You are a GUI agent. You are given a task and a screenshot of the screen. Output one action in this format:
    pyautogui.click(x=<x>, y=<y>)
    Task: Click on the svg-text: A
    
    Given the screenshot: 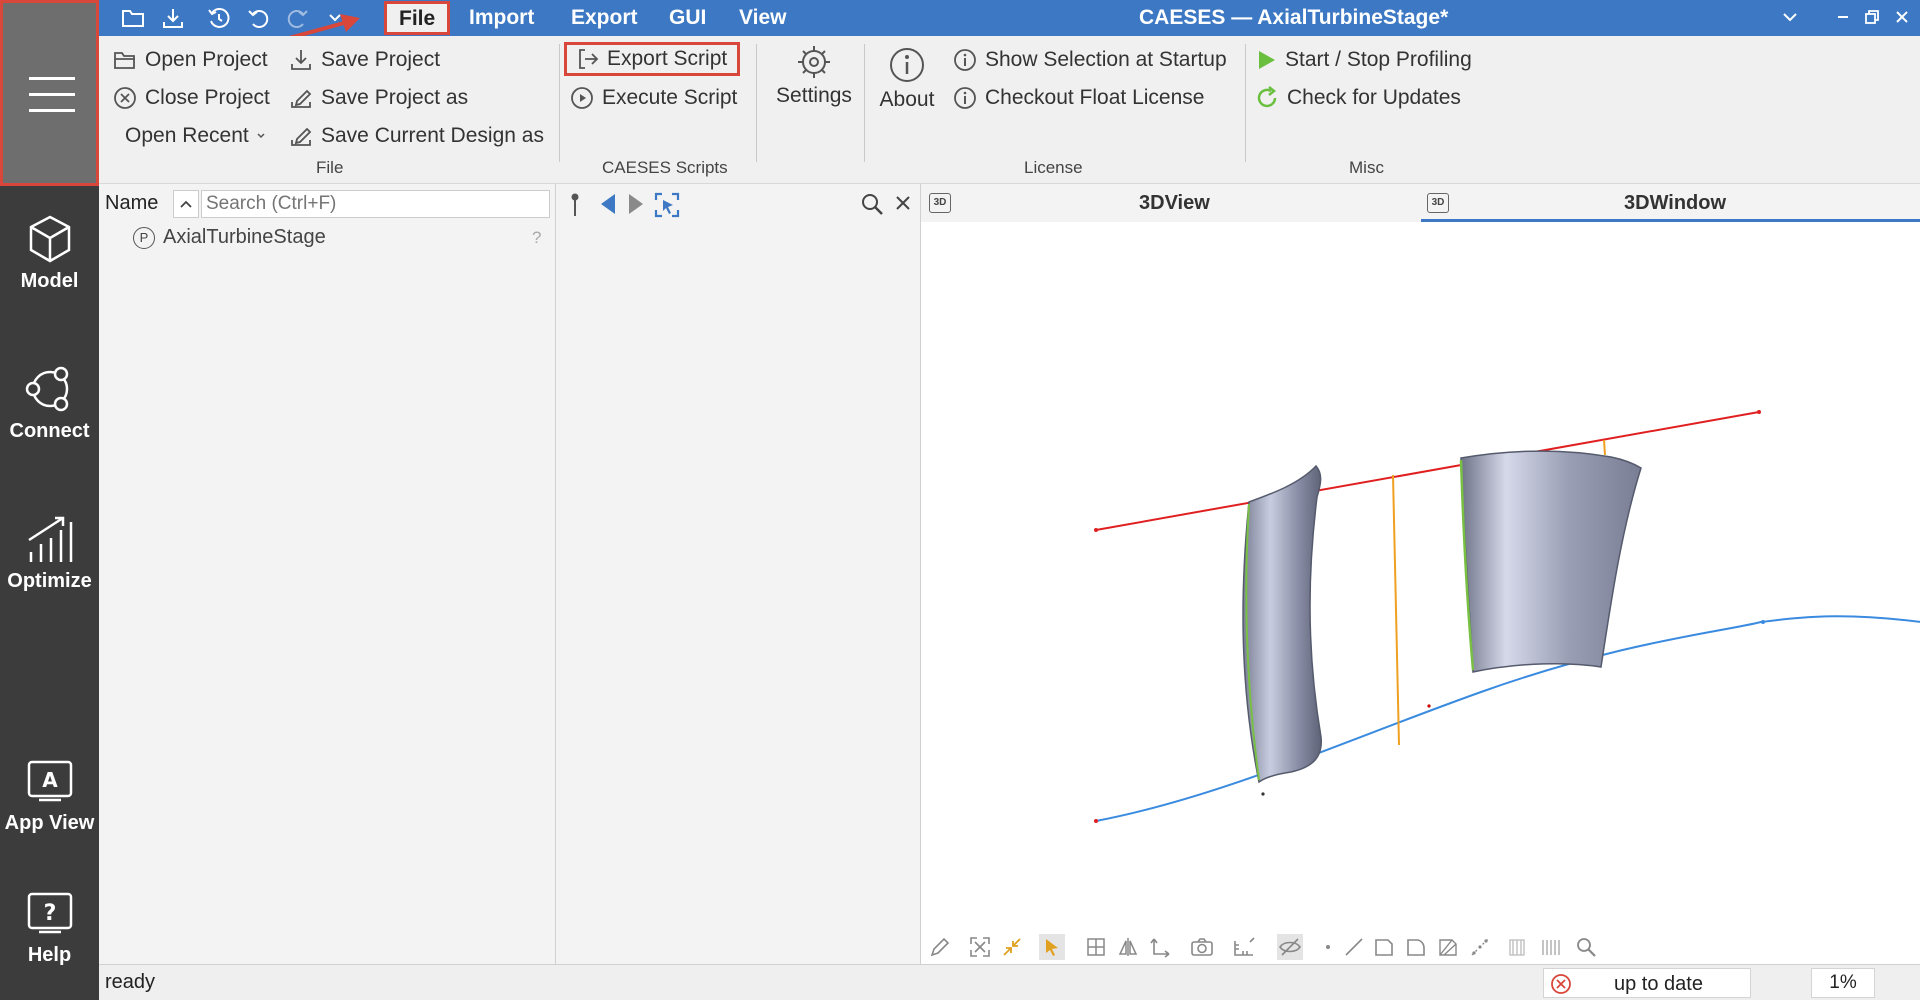 What is the action you would take?
    pyautogui.click(x=50, y=780)
    